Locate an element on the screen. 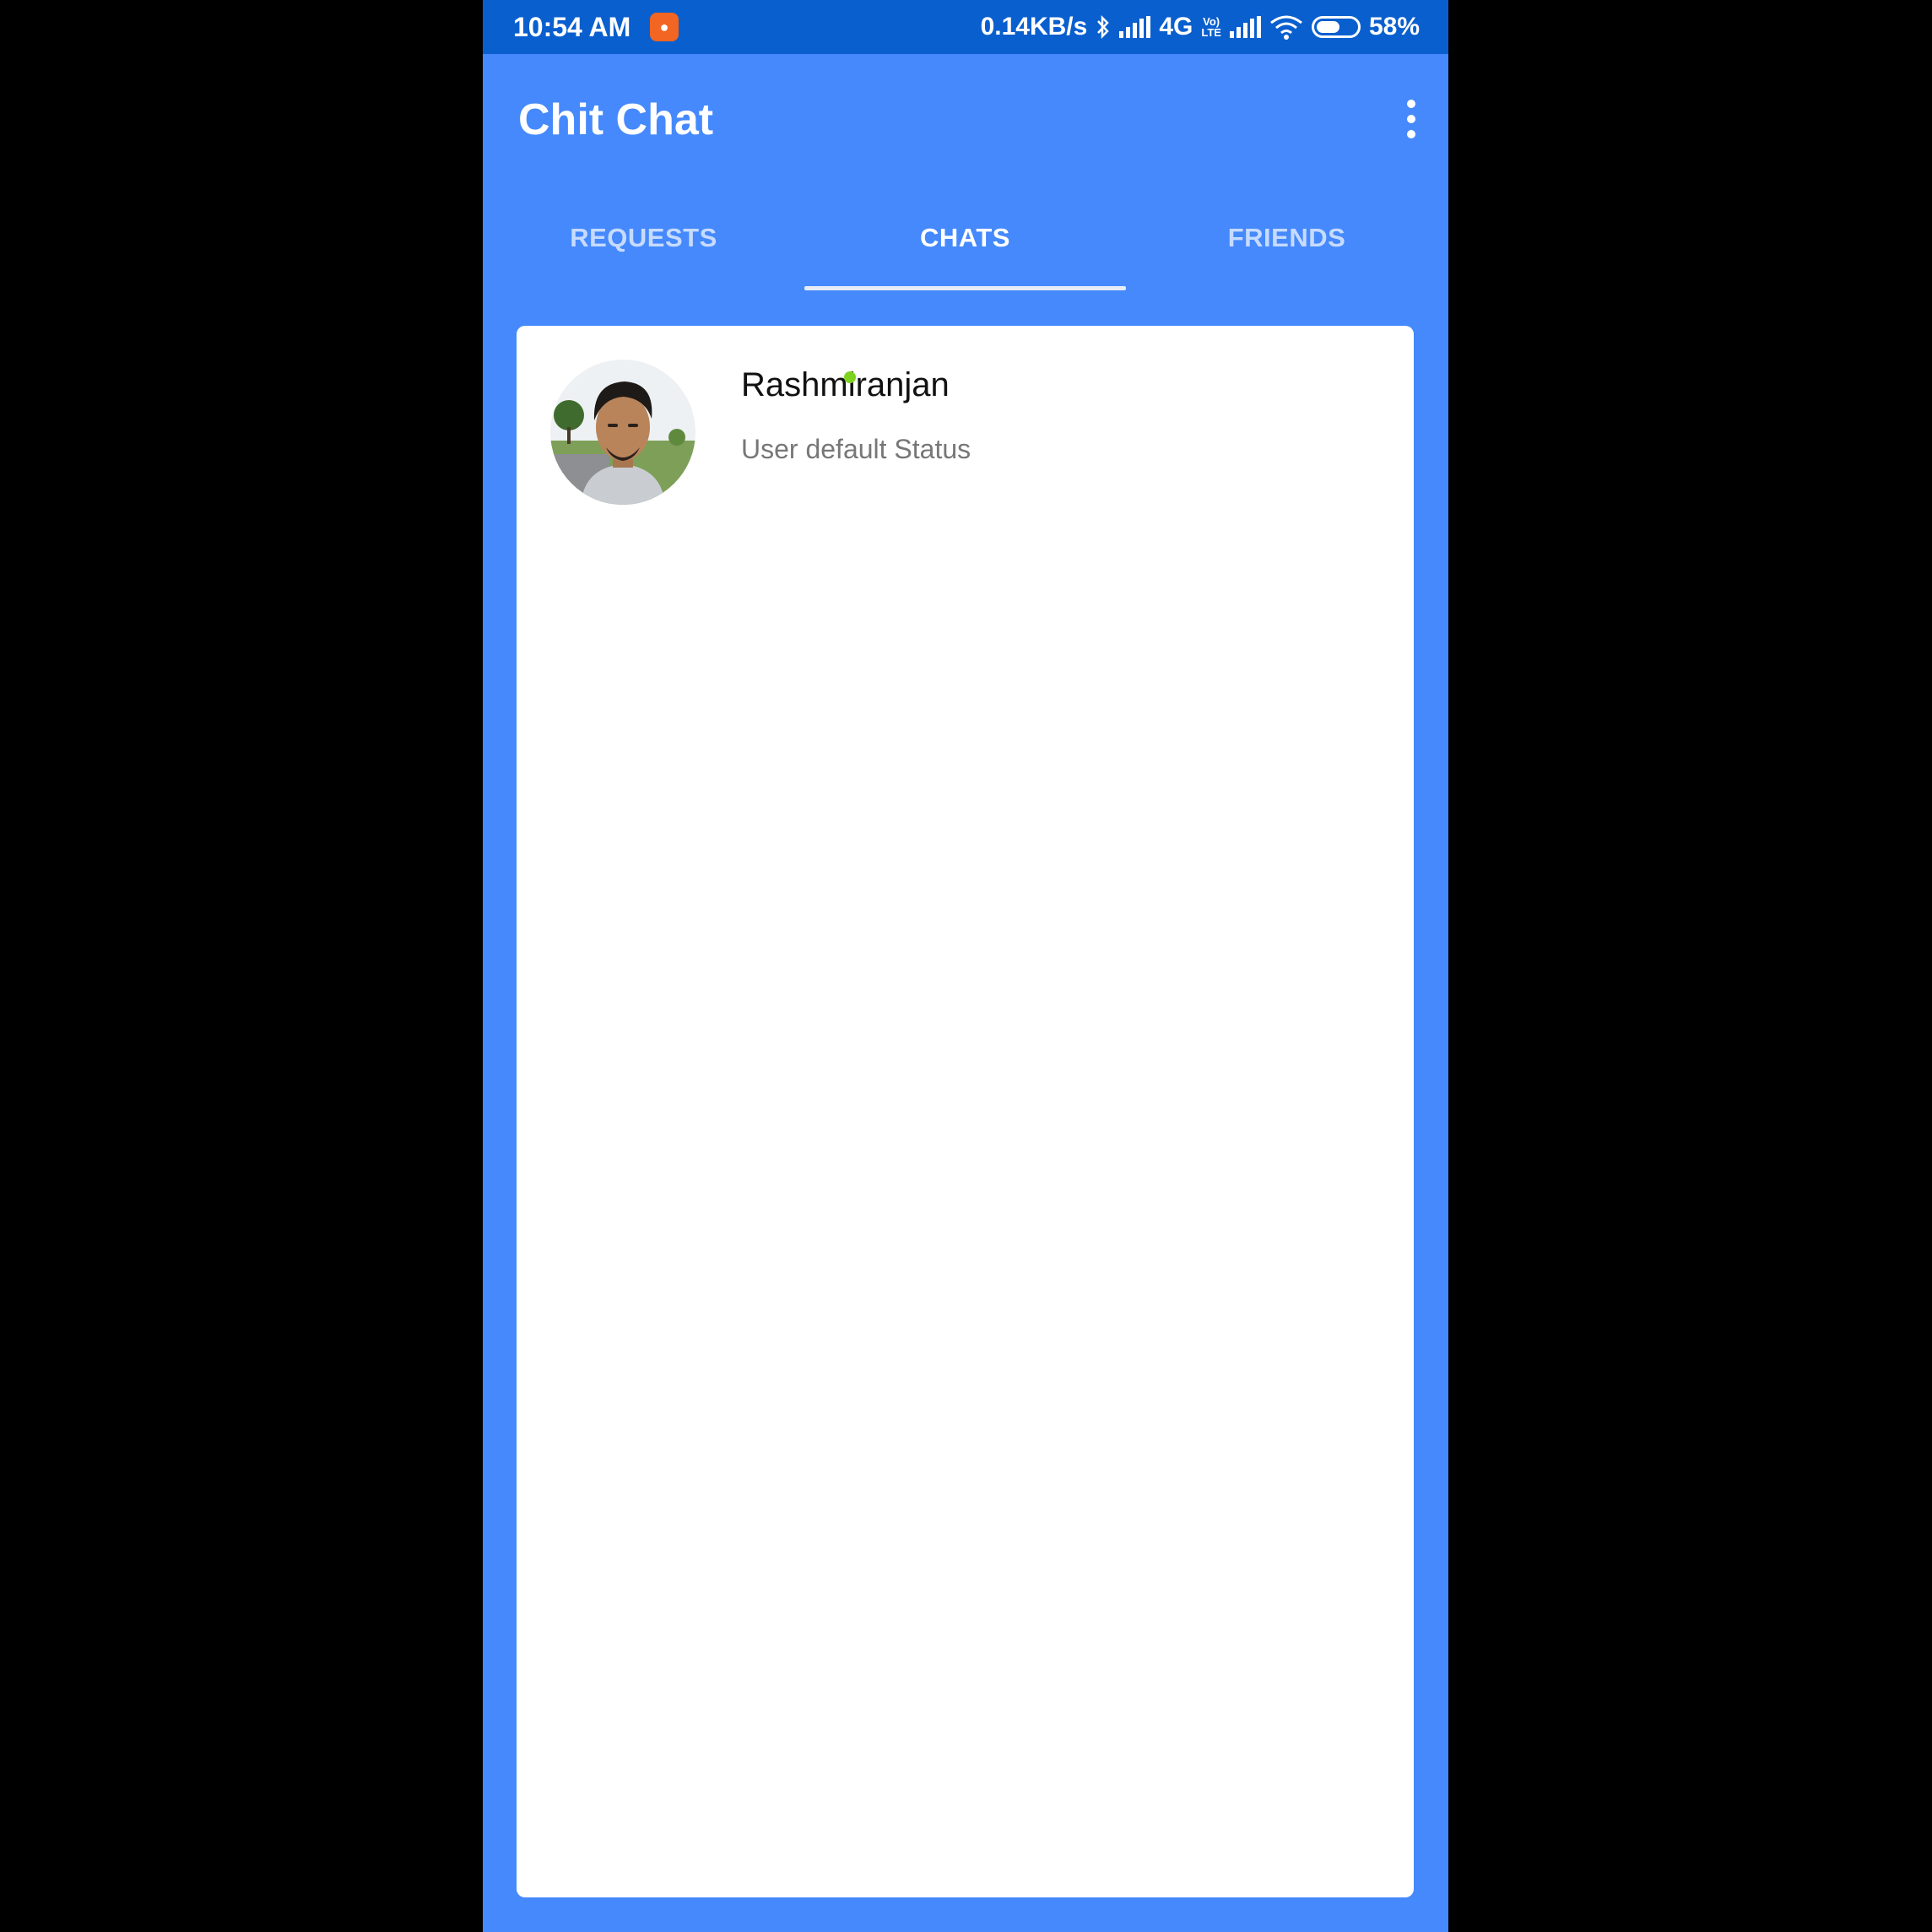  avatar is located at coordinates (622, 432).